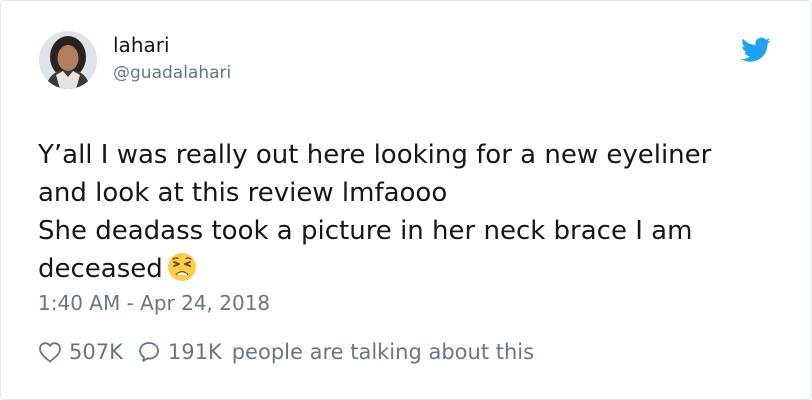 This screenshot has height=400, width=812. Describe the element at coordinates (154, 303) in the screenshot. I see `timestamp: 1:40 AM - Apr 24, 2018` at that location.